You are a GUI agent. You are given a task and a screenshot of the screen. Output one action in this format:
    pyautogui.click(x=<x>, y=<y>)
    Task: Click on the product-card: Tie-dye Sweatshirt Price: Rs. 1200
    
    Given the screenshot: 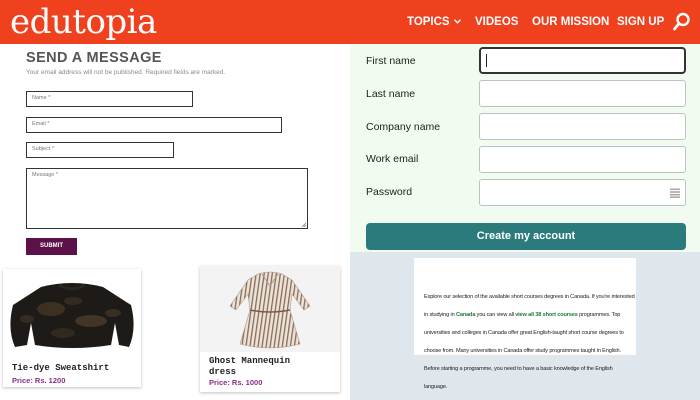 What is the action you would take?
    pyautogui.click(x=72, y=328)
    